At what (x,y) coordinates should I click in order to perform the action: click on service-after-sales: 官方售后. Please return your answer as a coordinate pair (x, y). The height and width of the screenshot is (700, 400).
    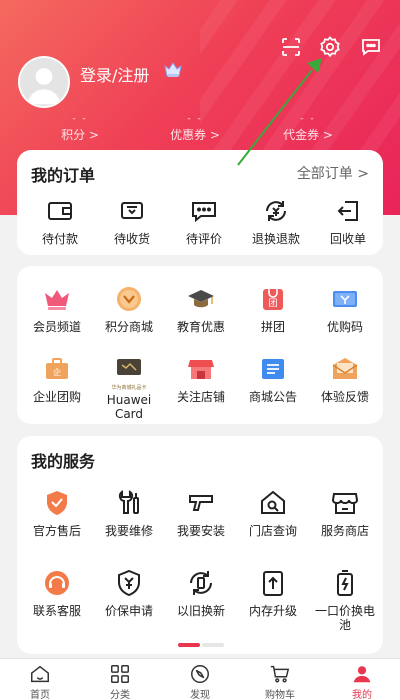
    Looking at the image, I should click on (57, 512).